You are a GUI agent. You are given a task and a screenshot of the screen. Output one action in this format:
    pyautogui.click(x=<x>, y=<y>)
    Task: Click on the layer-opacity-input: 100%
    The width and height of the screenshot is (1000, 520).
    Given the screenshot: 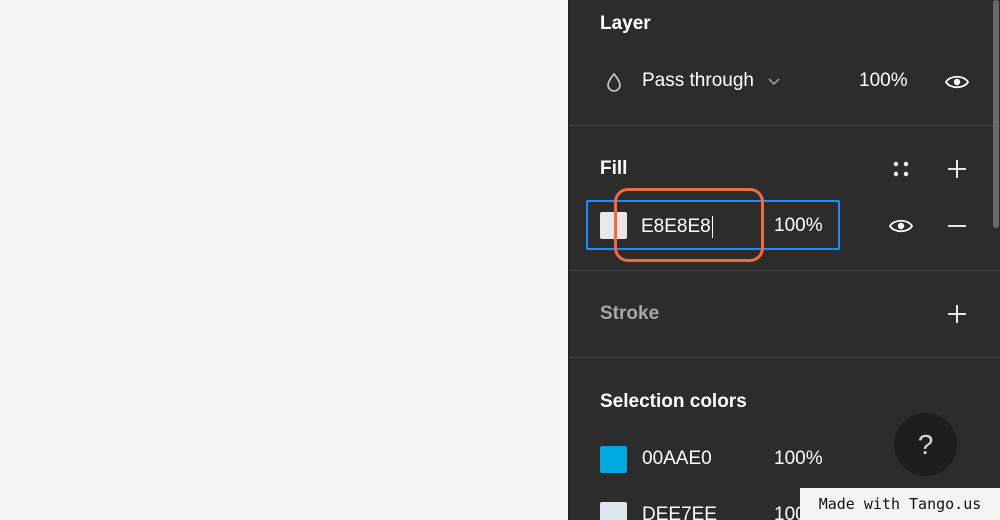 What is the action you would take?
    pyautogui.click(x=883, y=81)
    